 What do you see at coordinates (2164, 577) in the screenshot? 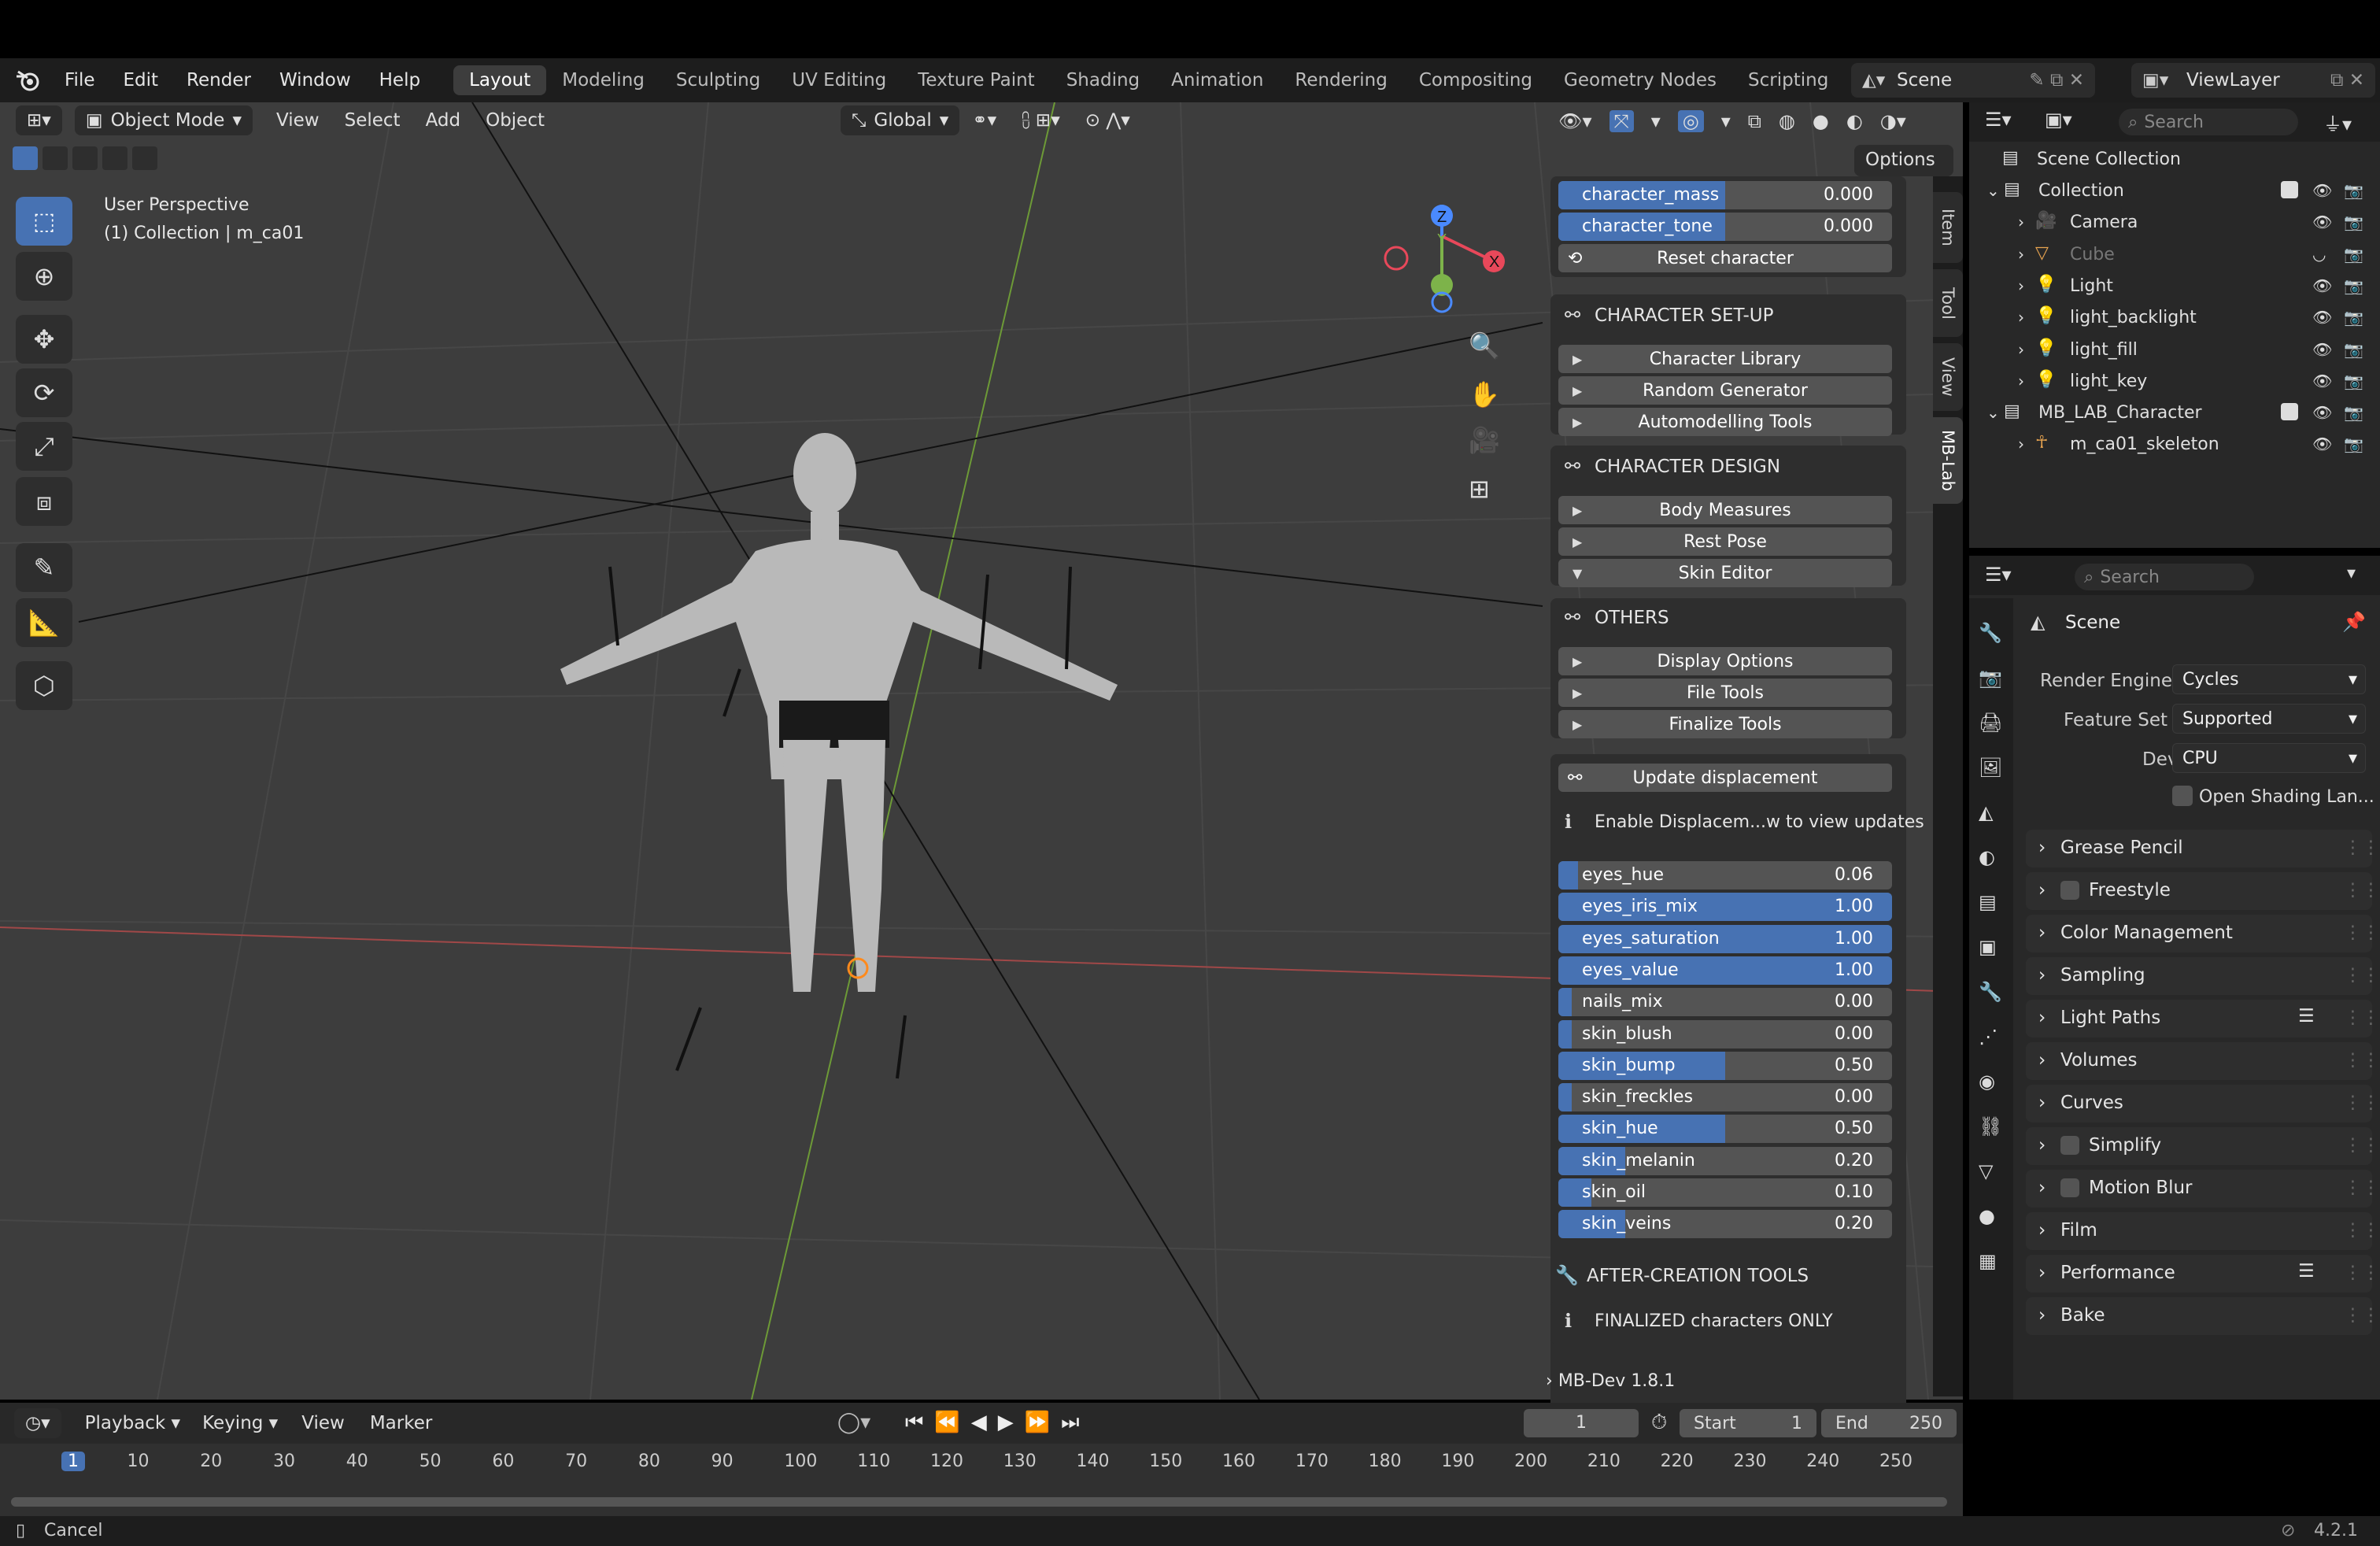
I see `properties-search: ⌕ Search` at bounding box center [2164, 577].